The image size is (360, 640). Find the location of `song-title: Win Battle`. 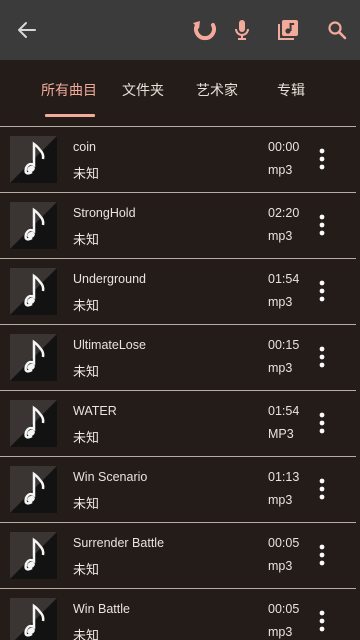

song-title: Win Battle is located at coordinates (101, 609).